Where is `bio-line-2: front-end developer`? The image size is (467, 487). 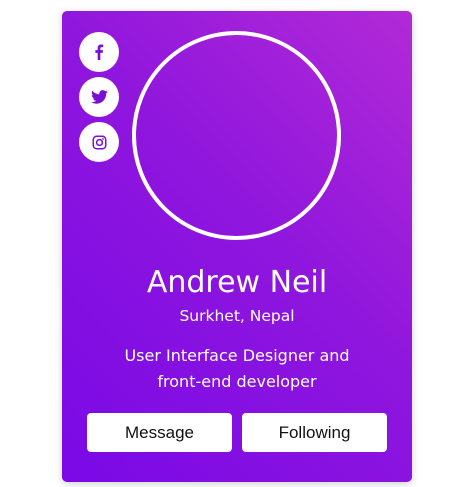
bio-line-2: front-end developer is located at coordinates (237, 381).